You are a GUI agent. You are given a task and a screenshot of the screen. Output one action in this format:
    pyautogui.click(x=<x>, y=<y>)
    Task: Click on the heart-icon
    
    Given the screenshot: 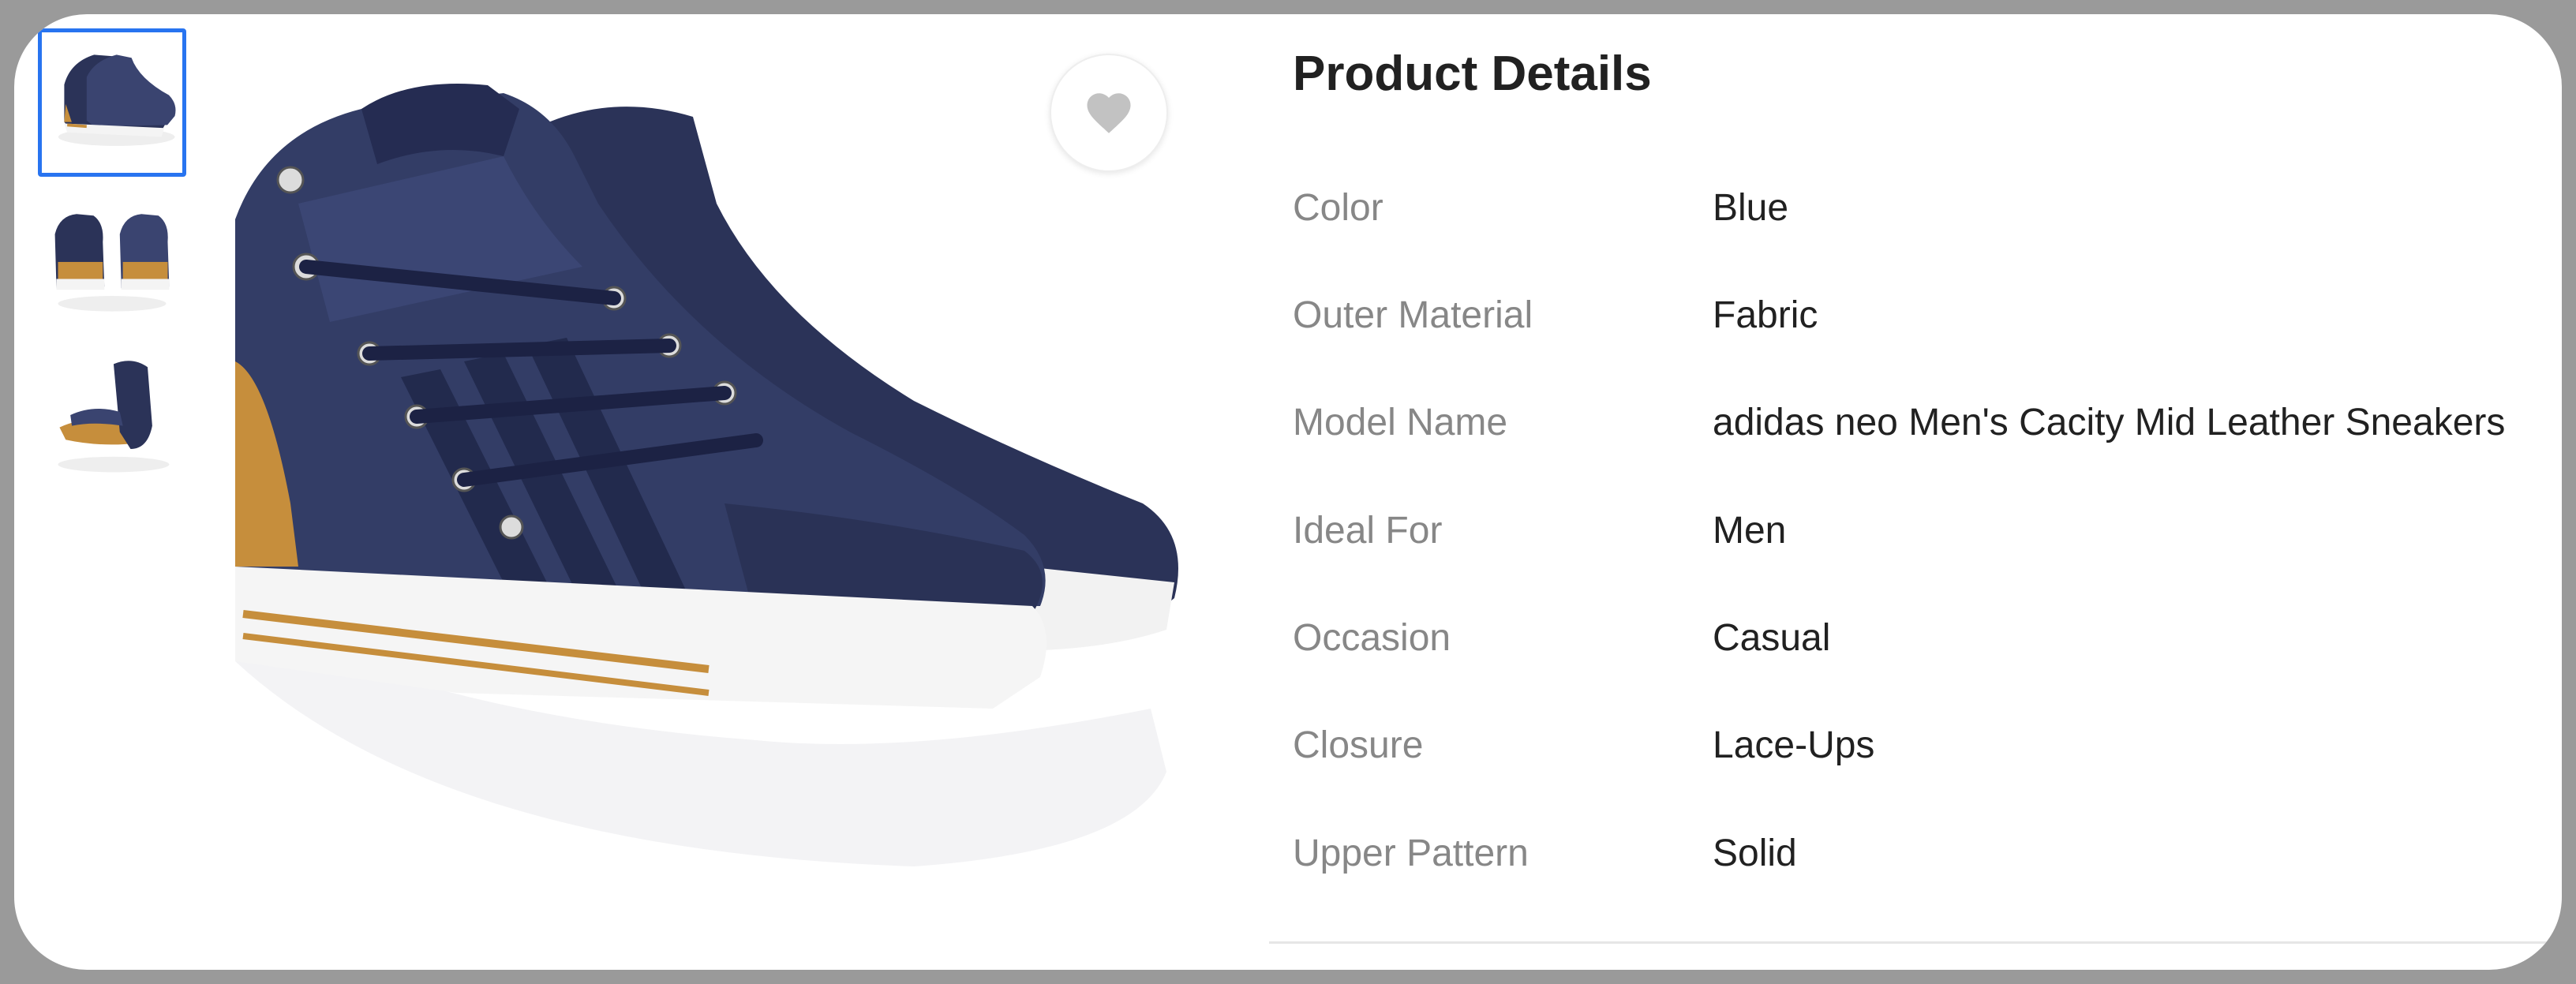 What is the action you would take?
    pyautogui.click(x=1109, y=113)
    